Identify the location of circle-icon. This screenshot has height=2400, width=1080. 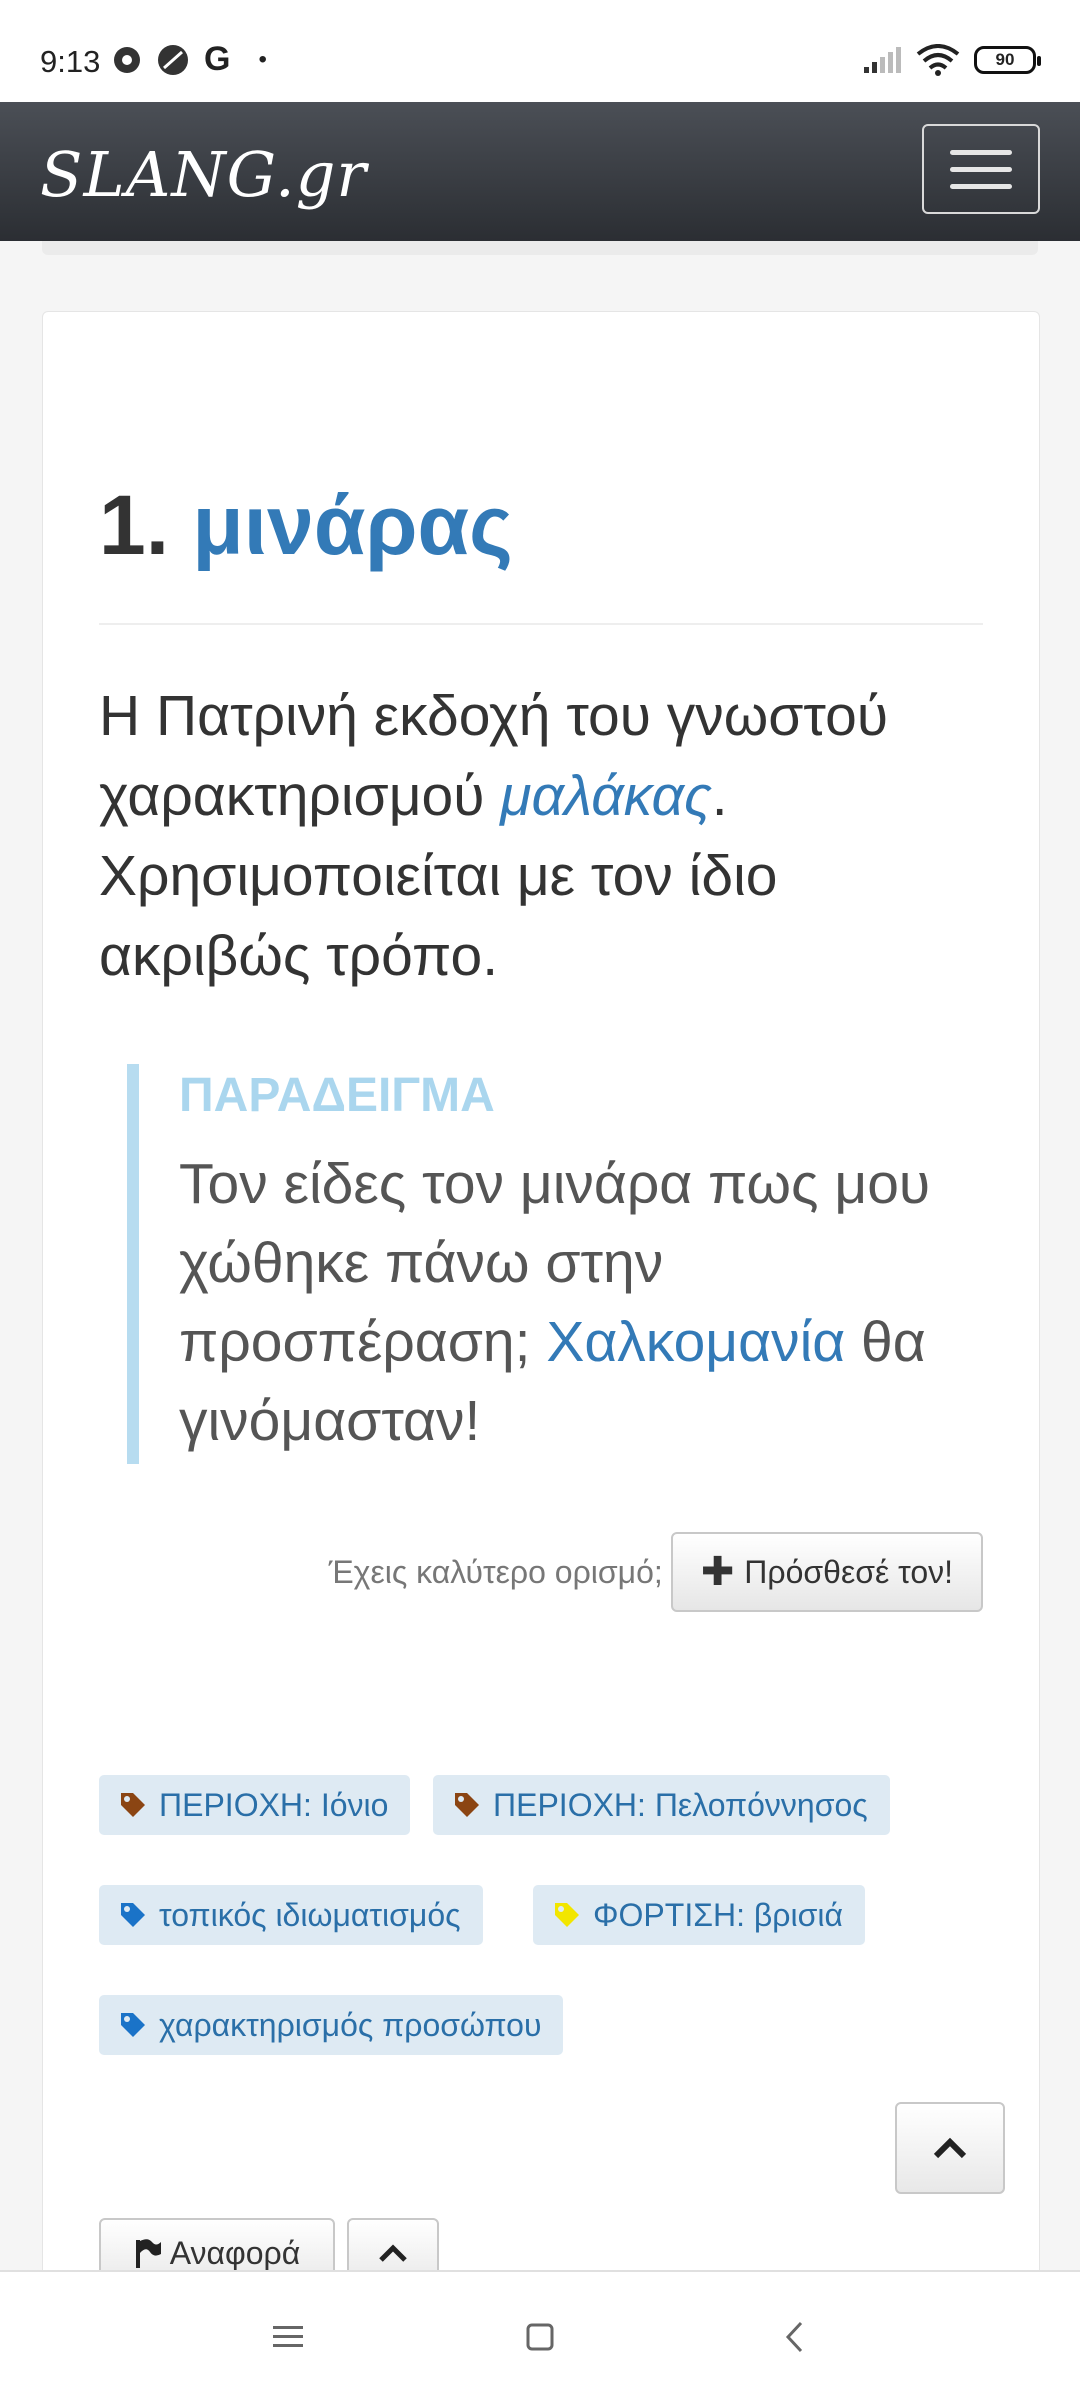
(173, 59).